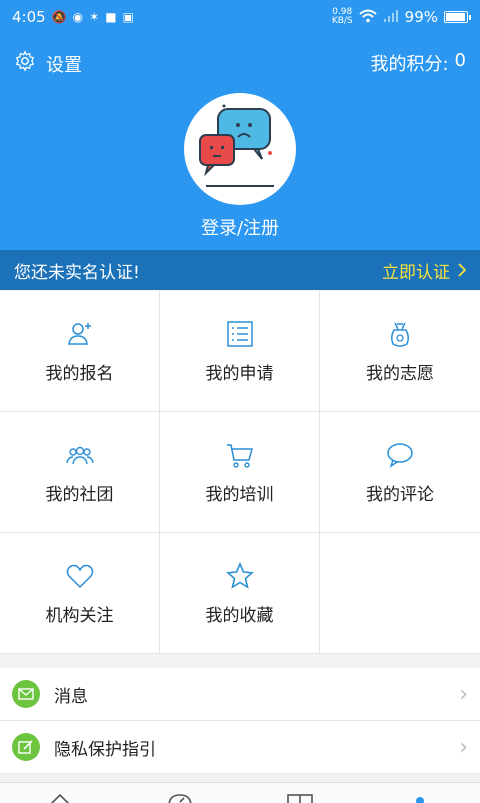 The width and height of the screenshot is (480, 803). I want to click on status-time: 4:05, so click(29, 17).